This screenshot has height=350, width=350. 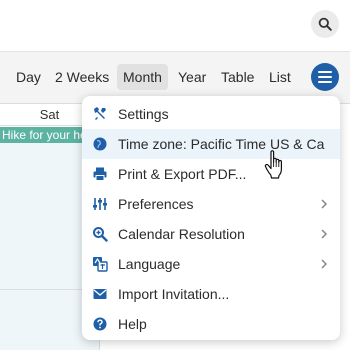 I want to click on menu-item-label: Preferences, so click(x=156, y=204).